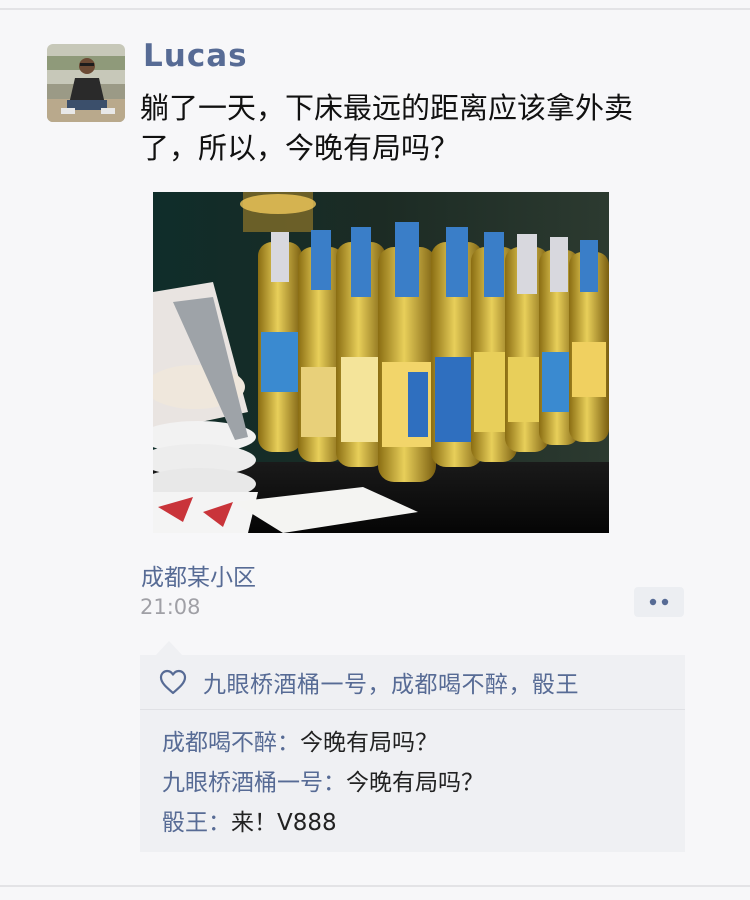 This screenshot has height=900, width=750. What do you see at coordinates (433, 352) in the screenshot?
I see `bottles` at bounding box center [433, 352].